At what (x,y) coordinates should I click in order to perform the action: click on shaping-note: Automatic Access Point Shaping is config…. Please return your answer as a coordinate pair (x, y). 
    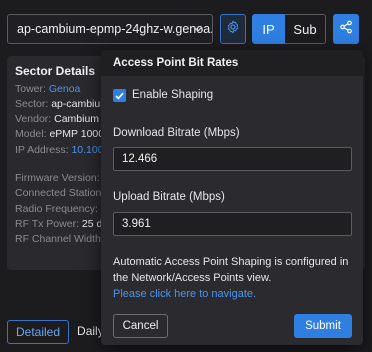
    Looking at the image, I should click on (231, 270).